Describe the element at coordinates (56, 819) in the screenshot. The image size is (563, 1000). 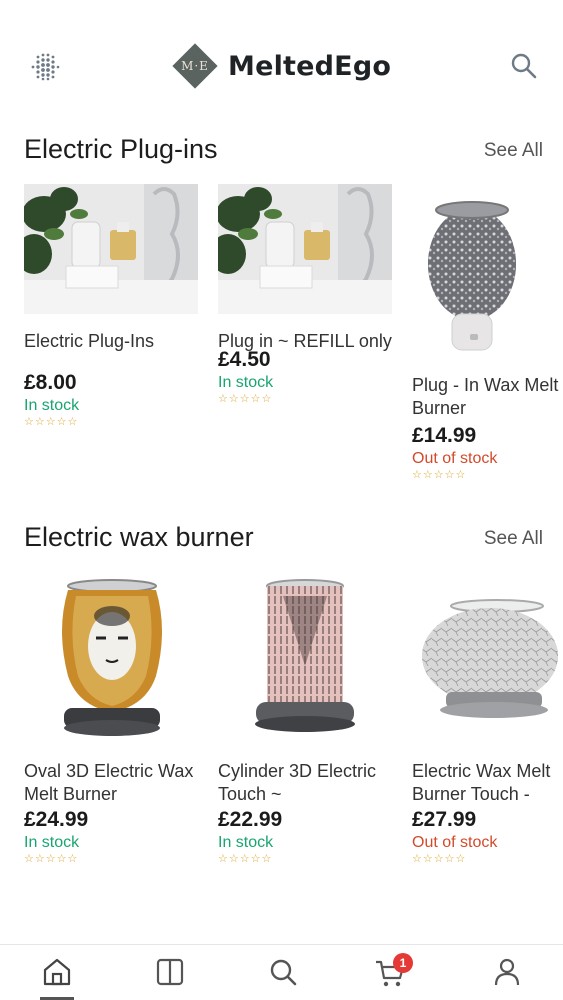
I see `product-price: £24.99` at that location.